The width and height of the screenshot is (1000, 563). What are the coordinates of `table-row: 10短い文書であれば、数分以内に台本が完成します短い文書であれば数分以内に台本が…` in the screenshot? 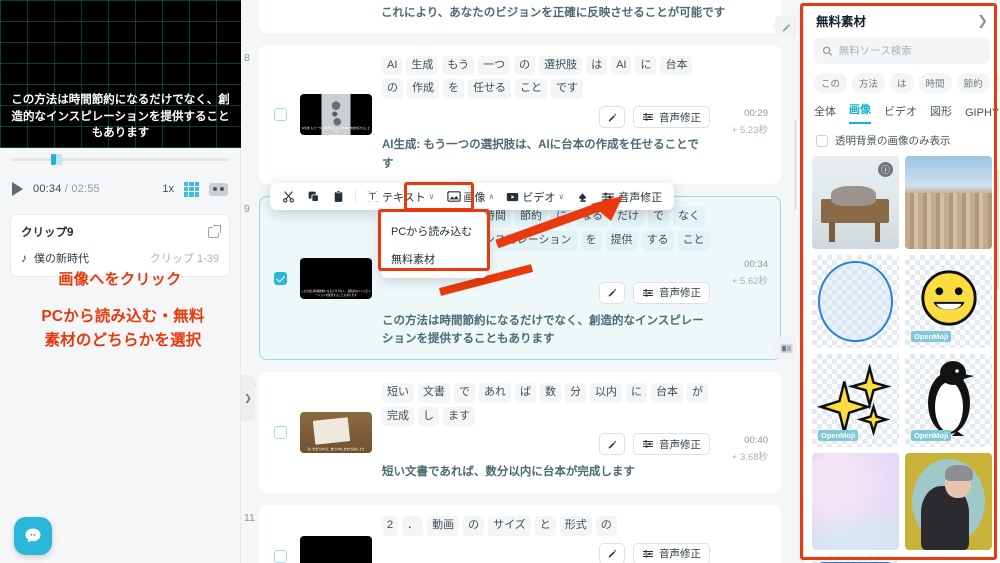 It's located at (512, 432).